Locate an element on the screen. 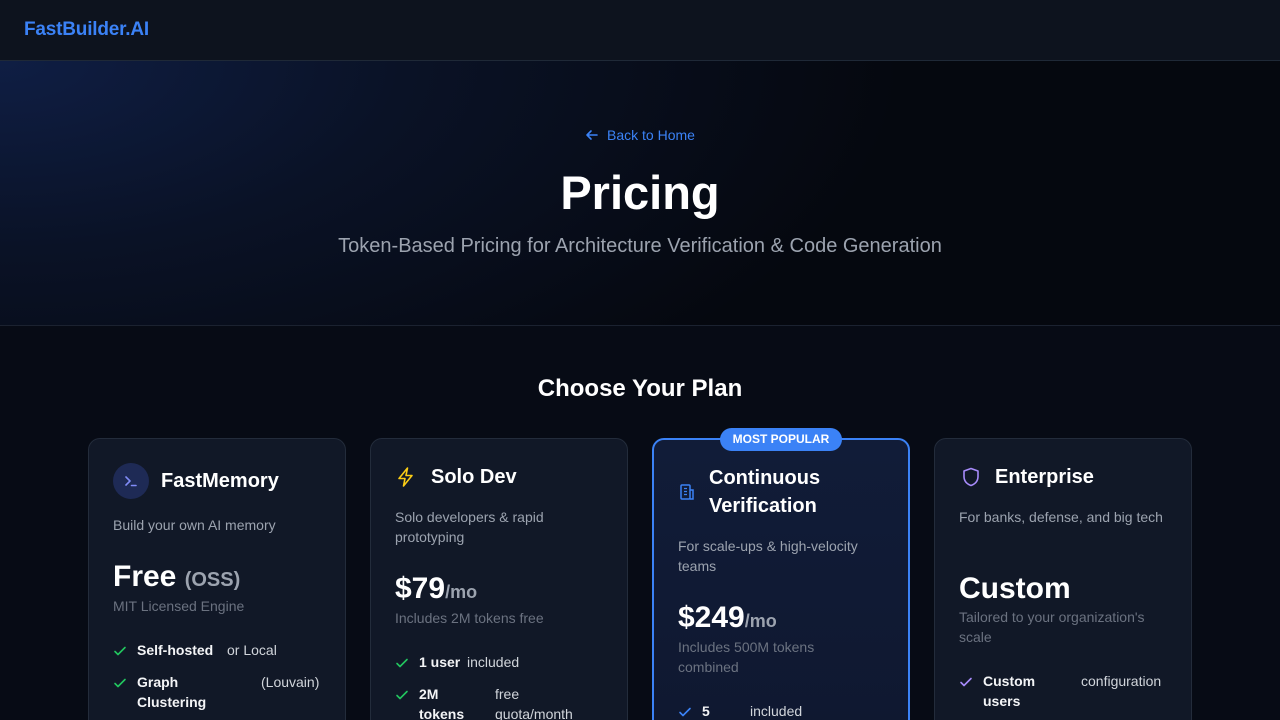  feature-strong: Self-hosted is located at coordinates (175, 650).